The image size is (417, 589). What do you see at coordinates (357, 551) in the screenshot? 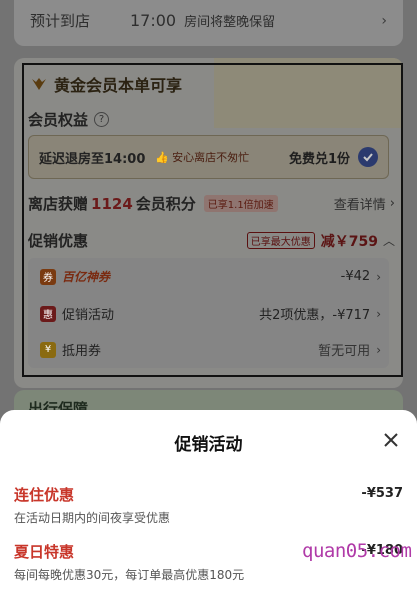
I see `watermark-text: quan05.com` at bounding box center [357, 551].